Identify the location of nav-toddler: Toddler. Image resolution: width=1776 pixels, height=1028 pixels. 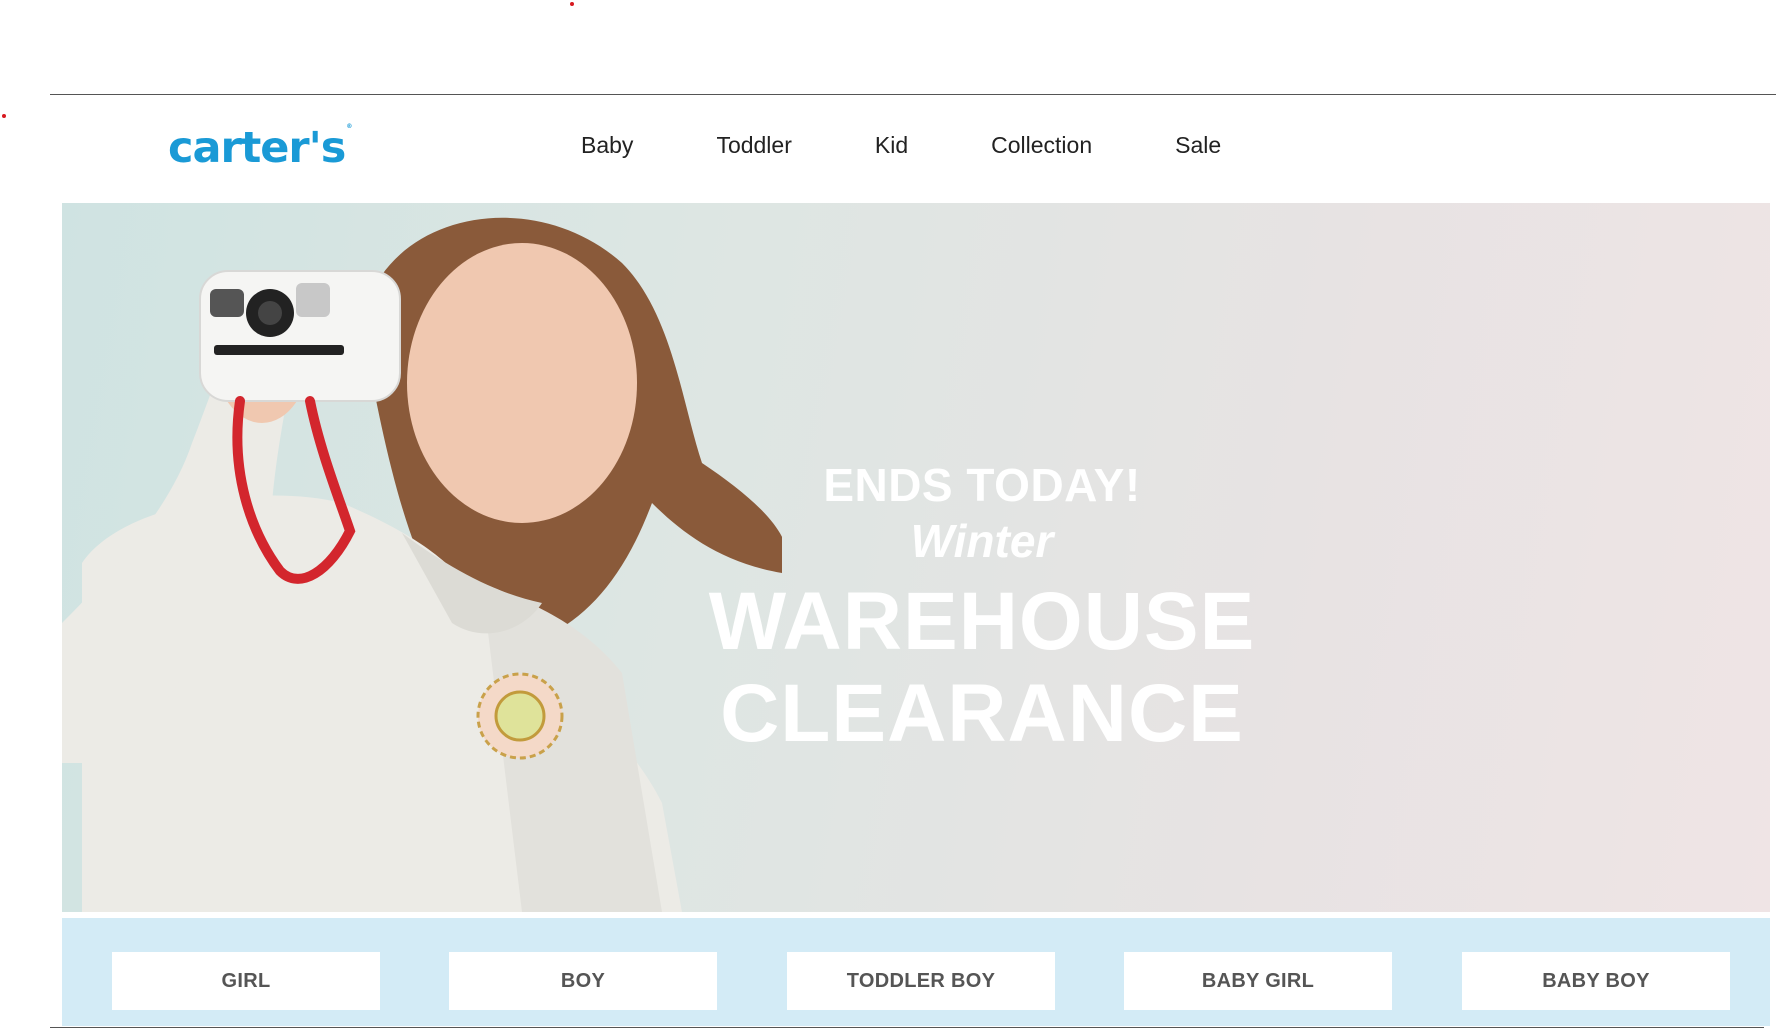
(753, 145).